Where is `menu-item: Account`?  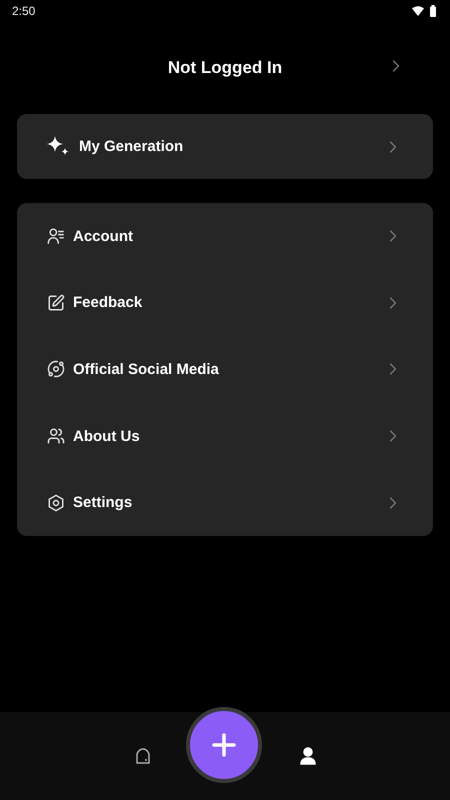
menu-item: Account is located at coordinates (225, 236).